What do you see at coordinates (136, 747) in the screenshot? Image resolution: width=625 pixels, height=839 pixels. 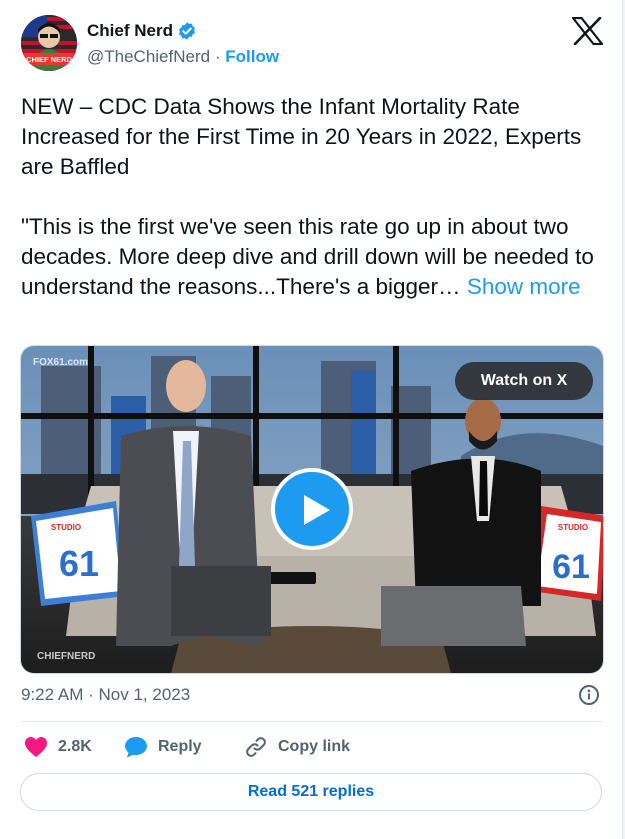 I see `reply-bubble-icon` at bounding box center [136, 747].